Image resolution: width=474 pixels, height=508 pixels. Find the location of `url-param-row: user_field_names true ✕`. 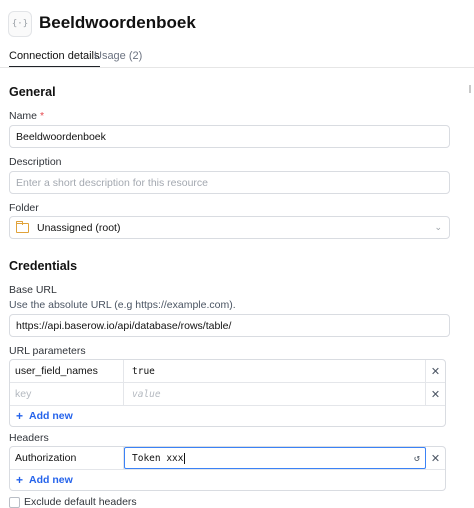

url-param-row: user_field_names true ✕ is located at coordinates (227, 371).